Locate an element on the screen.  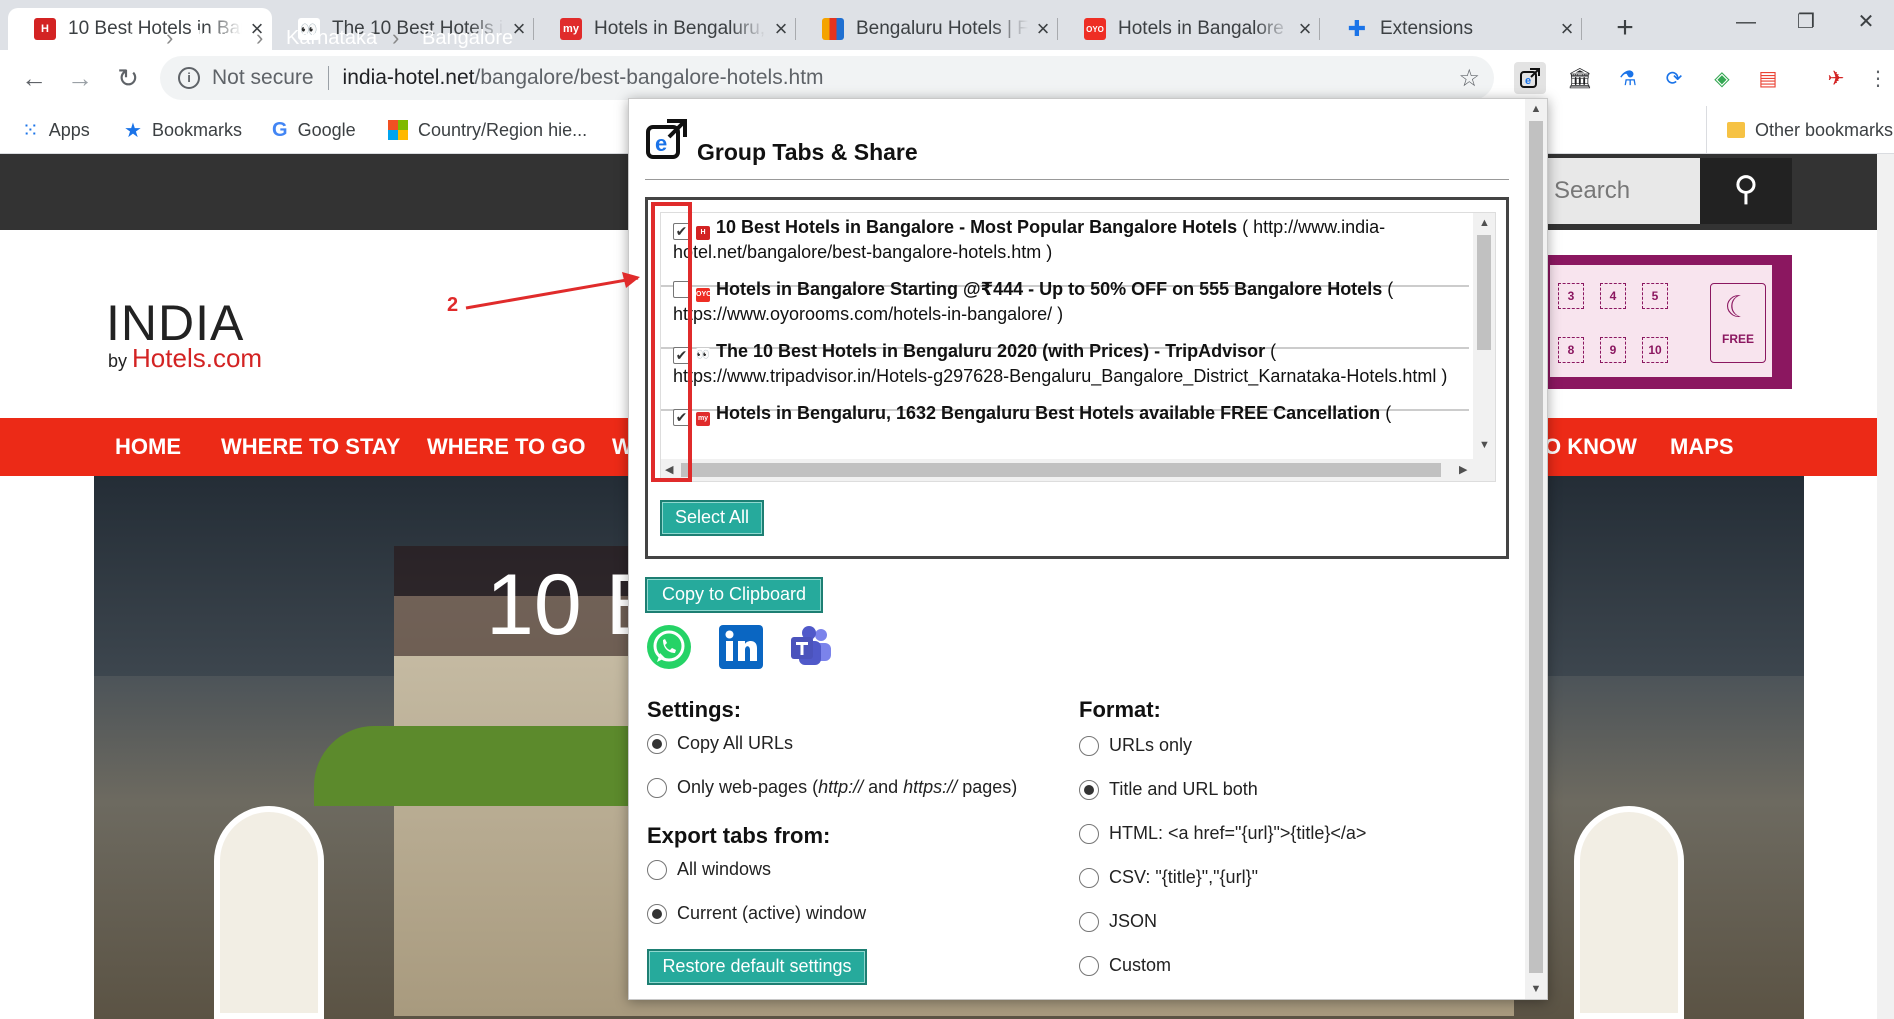
annotation-highlight-box is located at coordinates (671, 342).